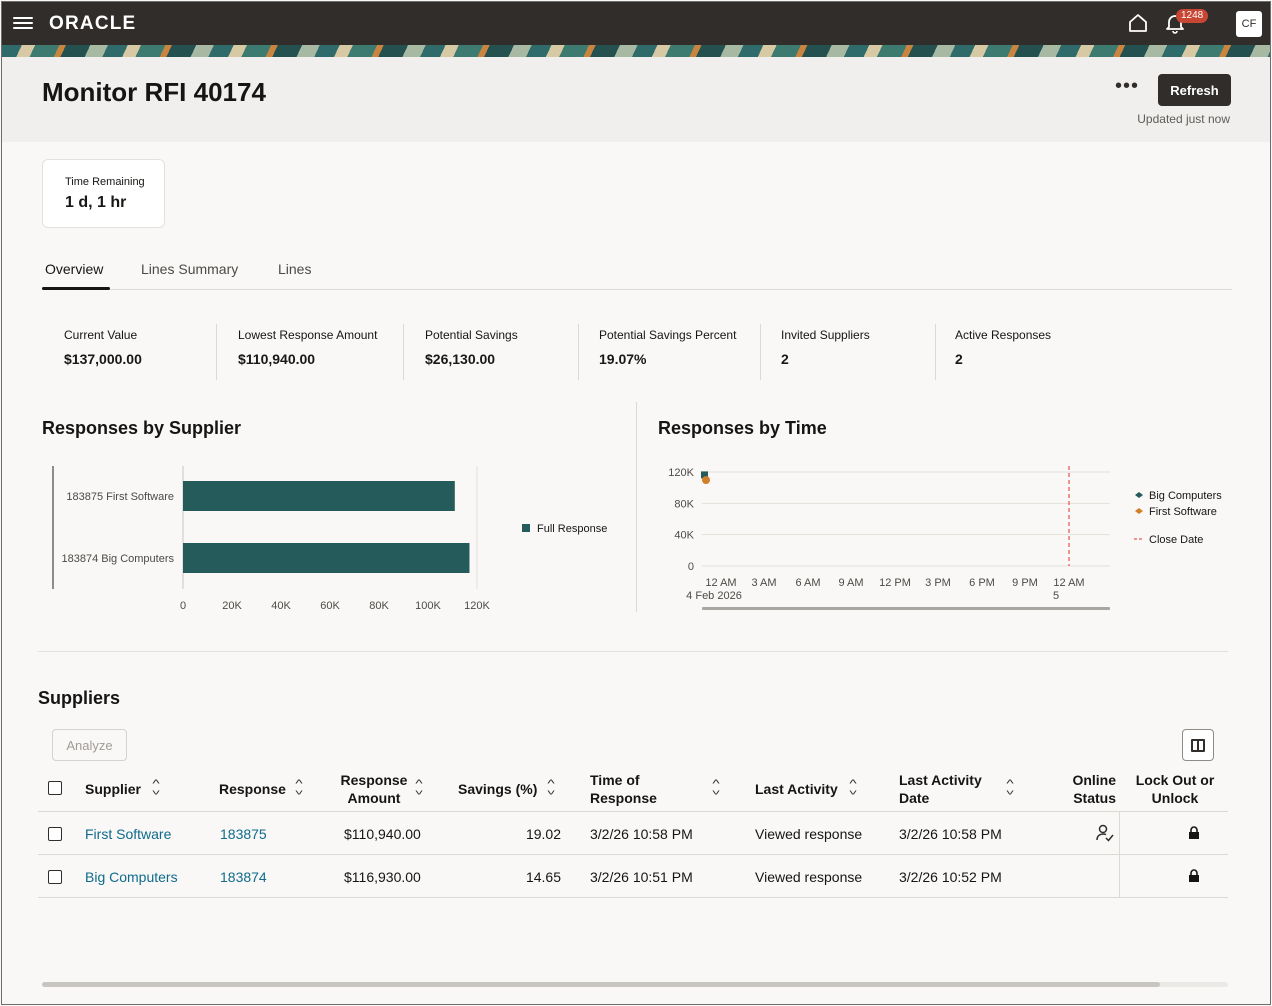 The height and width of the screenshot is (1006, 1272). Describe the element at coordinates (706, 480) in the screenshot. I see `data-point-first-software` at that location.